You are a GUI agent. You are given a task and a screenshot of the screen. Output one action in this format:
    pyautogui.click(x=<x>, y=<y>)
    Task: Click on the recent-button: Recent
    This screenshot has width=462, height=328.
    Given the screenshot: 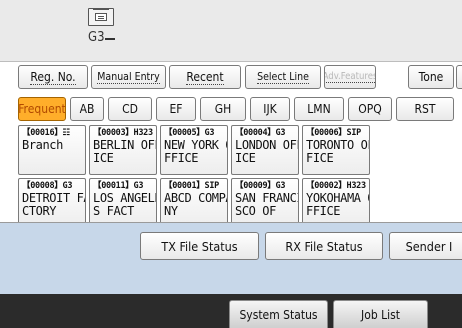 What is the action you would take?
    pyautogui.click(x=205, y=77)
    